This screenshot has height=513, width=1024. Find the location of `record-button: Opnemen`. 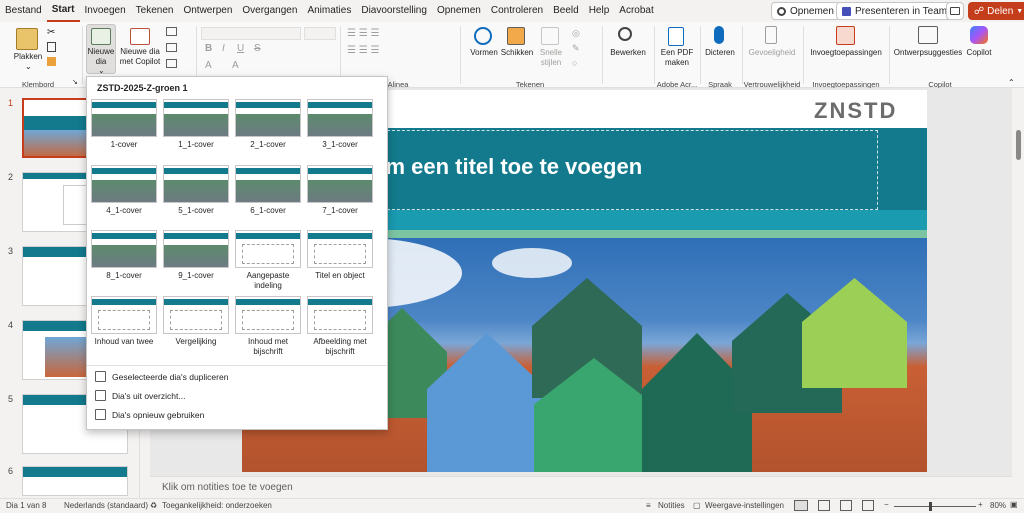

record-button: Opnemen is located at coordinates (805, 11).